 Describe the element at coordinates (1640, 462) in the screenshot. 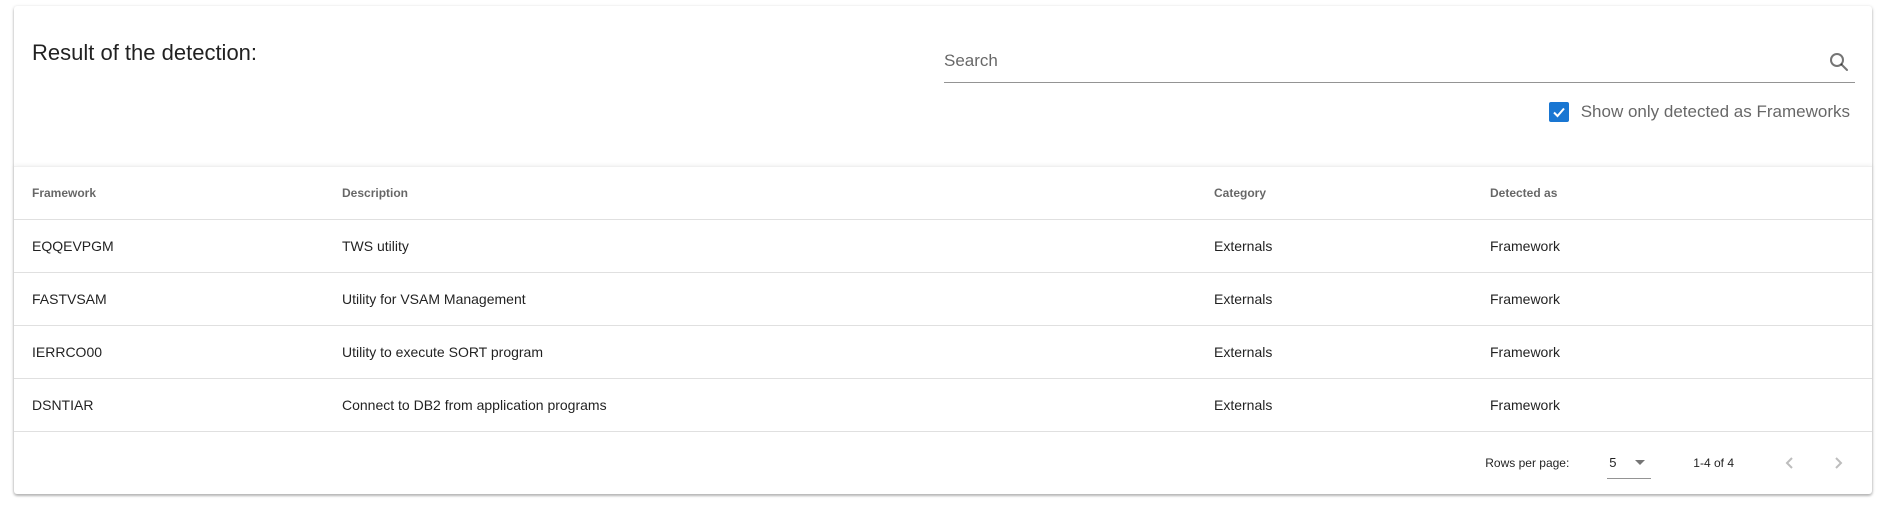

I see `caret-down-icon` at that location.